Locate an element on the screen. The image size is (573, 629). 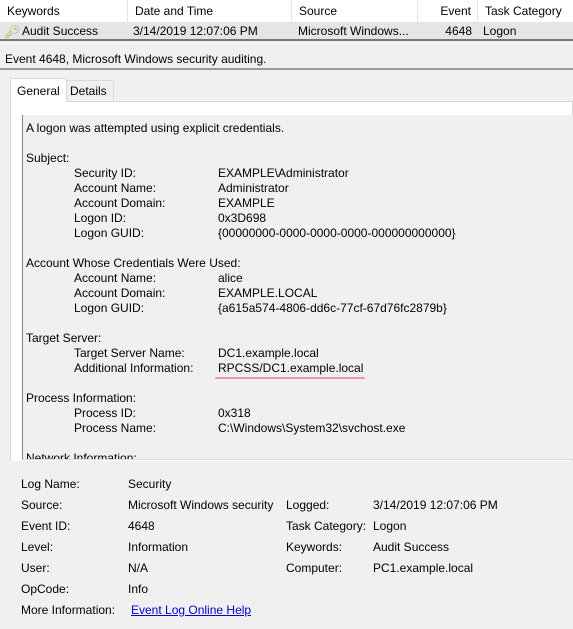
opcode-label: OpCode: is located at coordinates (45, 589).